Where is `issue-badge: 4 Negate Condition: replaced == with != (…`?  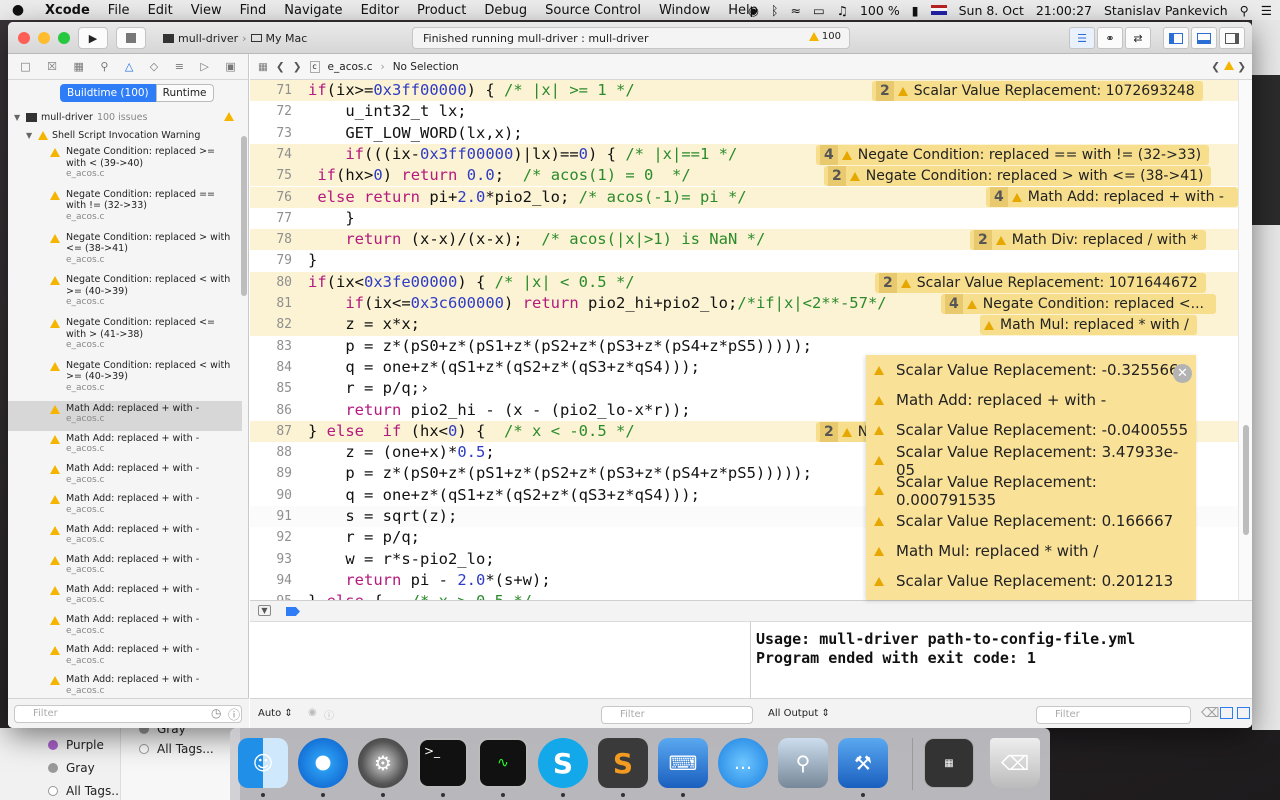 issue-badge: 4 Negate Condition: replaced == with != (… is located at coordinates (1013, 155).